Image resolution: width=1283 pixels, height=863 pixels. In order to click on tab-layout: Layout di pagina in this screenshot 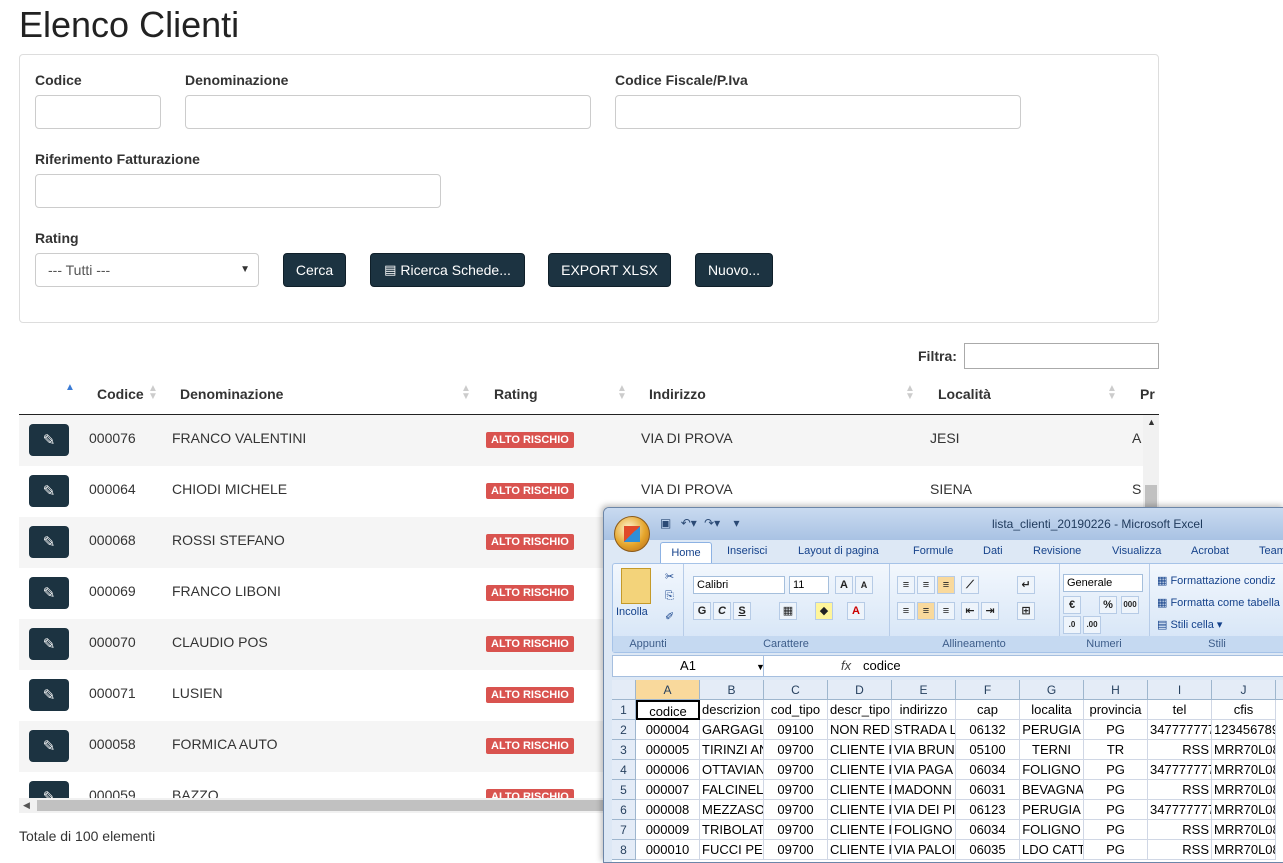, I will do `click(838, 551)`.